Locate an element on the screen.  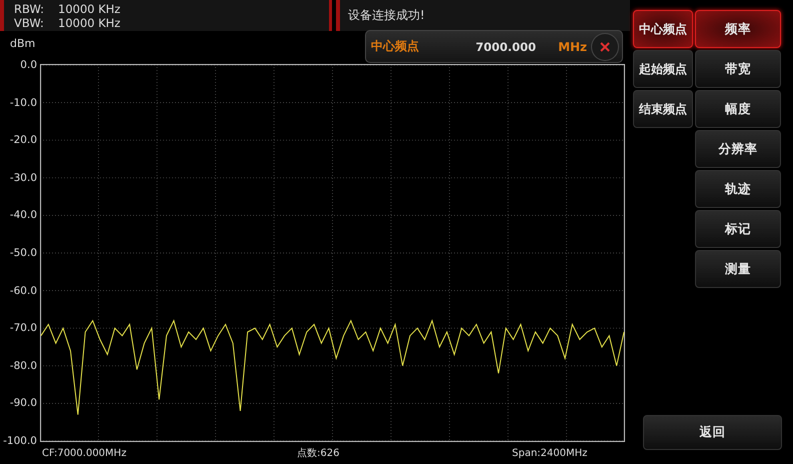
vbw-value: 10000 KHz is located at coordinates (90, 23).